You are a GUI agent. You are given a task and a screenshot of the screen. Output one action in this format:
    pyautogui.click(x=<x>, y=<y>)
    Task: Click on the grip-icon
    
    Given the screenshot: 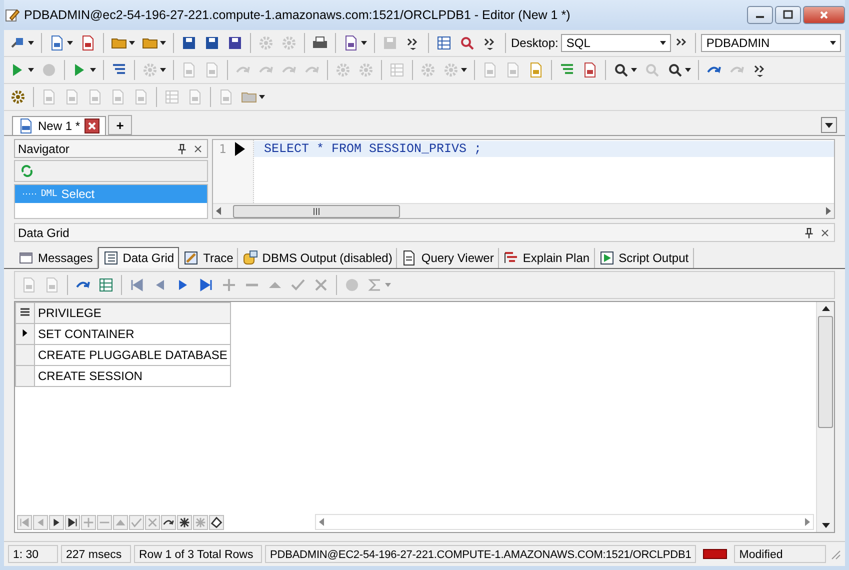 What is the action you would take?
    pyautogui.click(x=316, y=211)
    